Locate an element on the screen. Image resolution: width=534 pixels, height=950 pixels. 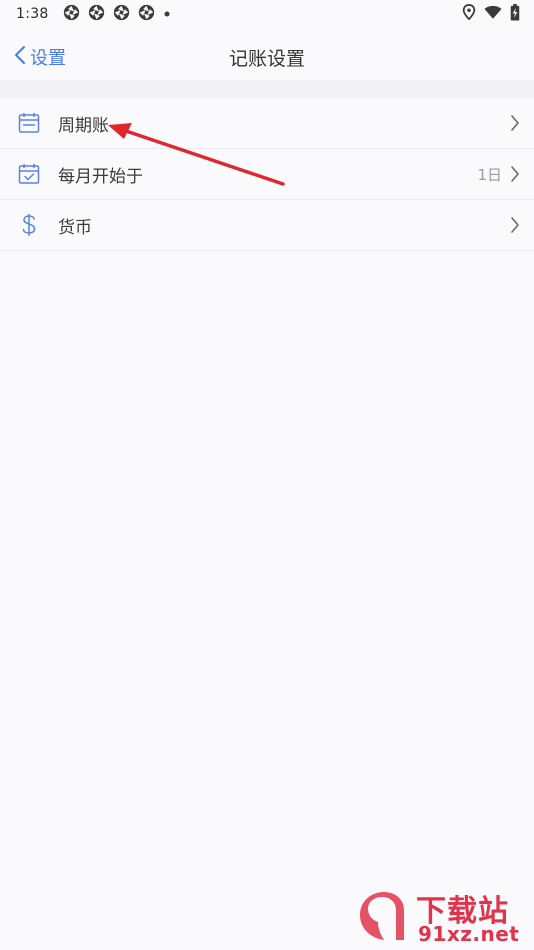
nav-bar: 设置 记账设置 is located at coordinates (267, 56).